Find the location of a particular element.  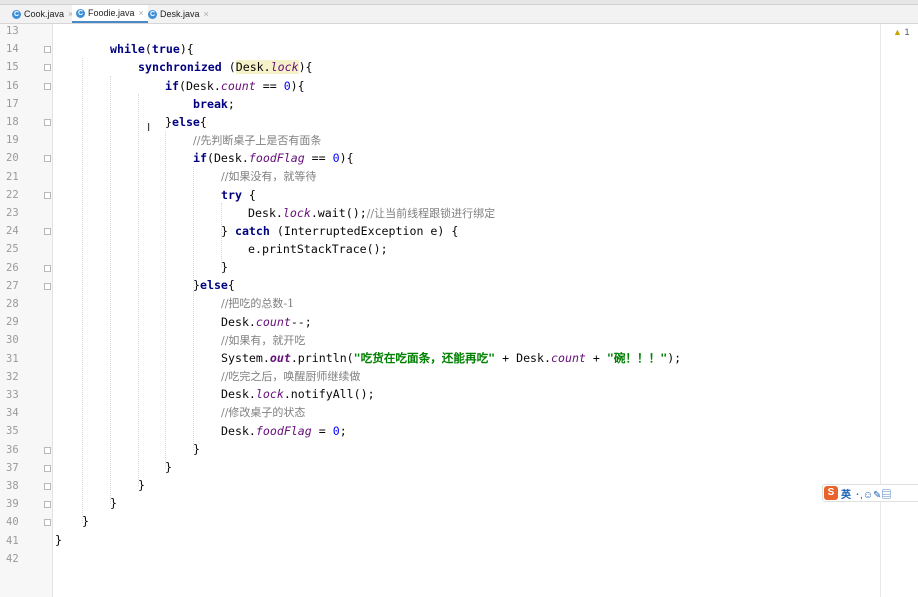

warning-count: 1 is located at coordinates (907, 32).